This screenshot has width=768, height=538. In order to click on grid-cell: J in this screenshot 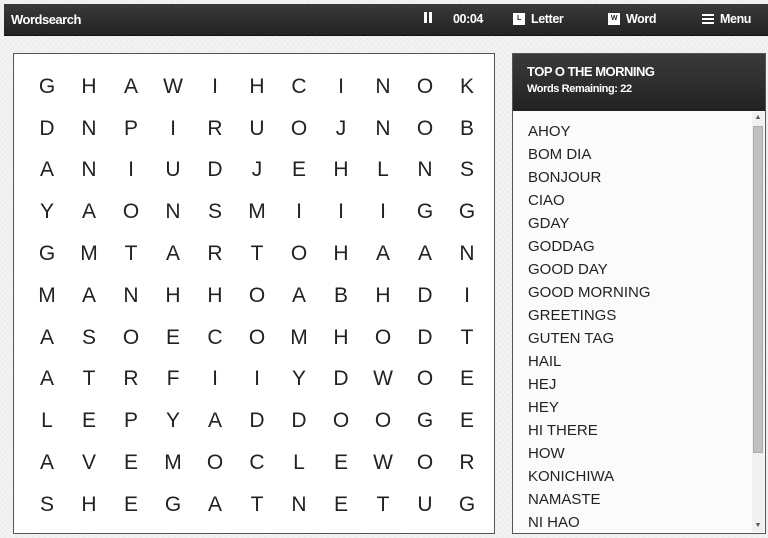, I will do `click(341, 129)`.